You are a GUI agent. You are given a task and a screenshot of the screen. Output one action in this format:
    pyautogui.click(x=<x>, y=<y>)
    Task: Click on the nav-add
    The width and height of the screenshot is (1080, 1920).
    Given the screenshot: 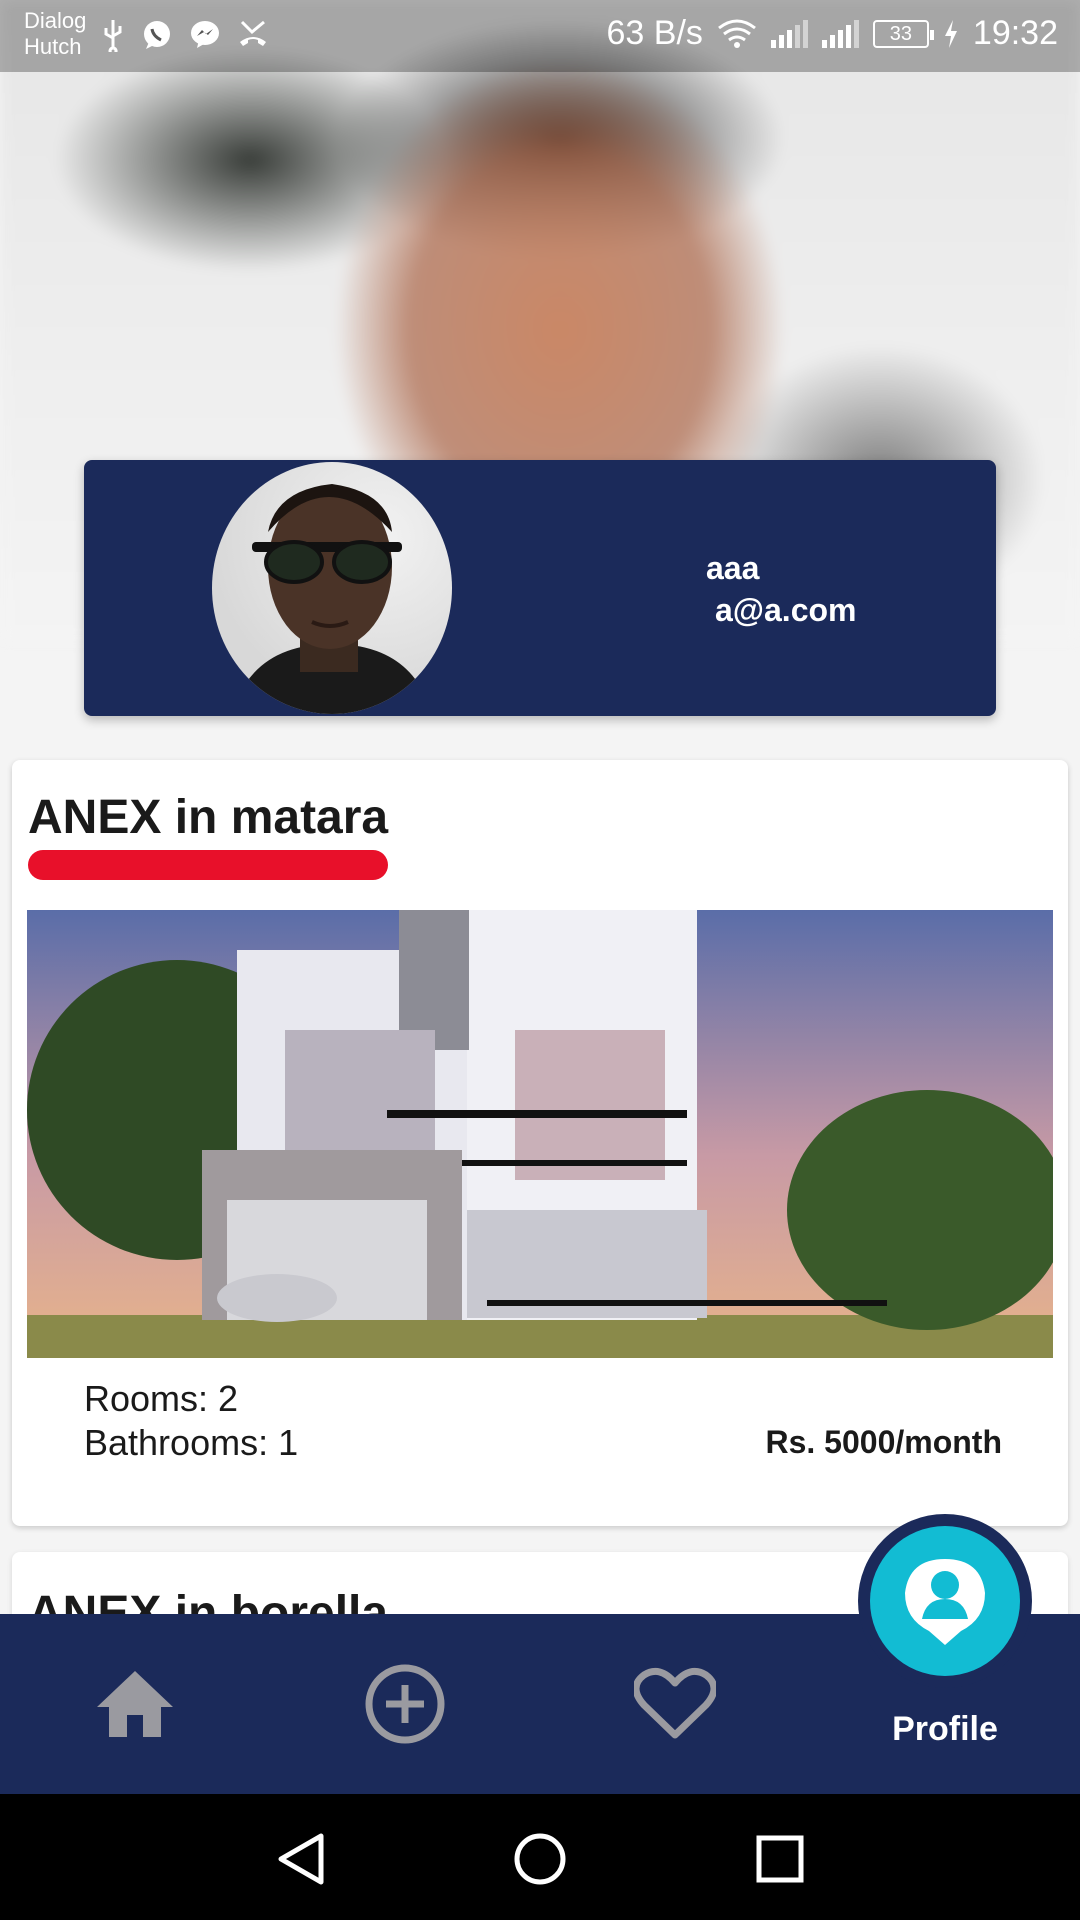 What is the action you would take?
    pyautogui.click(x=405, y=1704)
    